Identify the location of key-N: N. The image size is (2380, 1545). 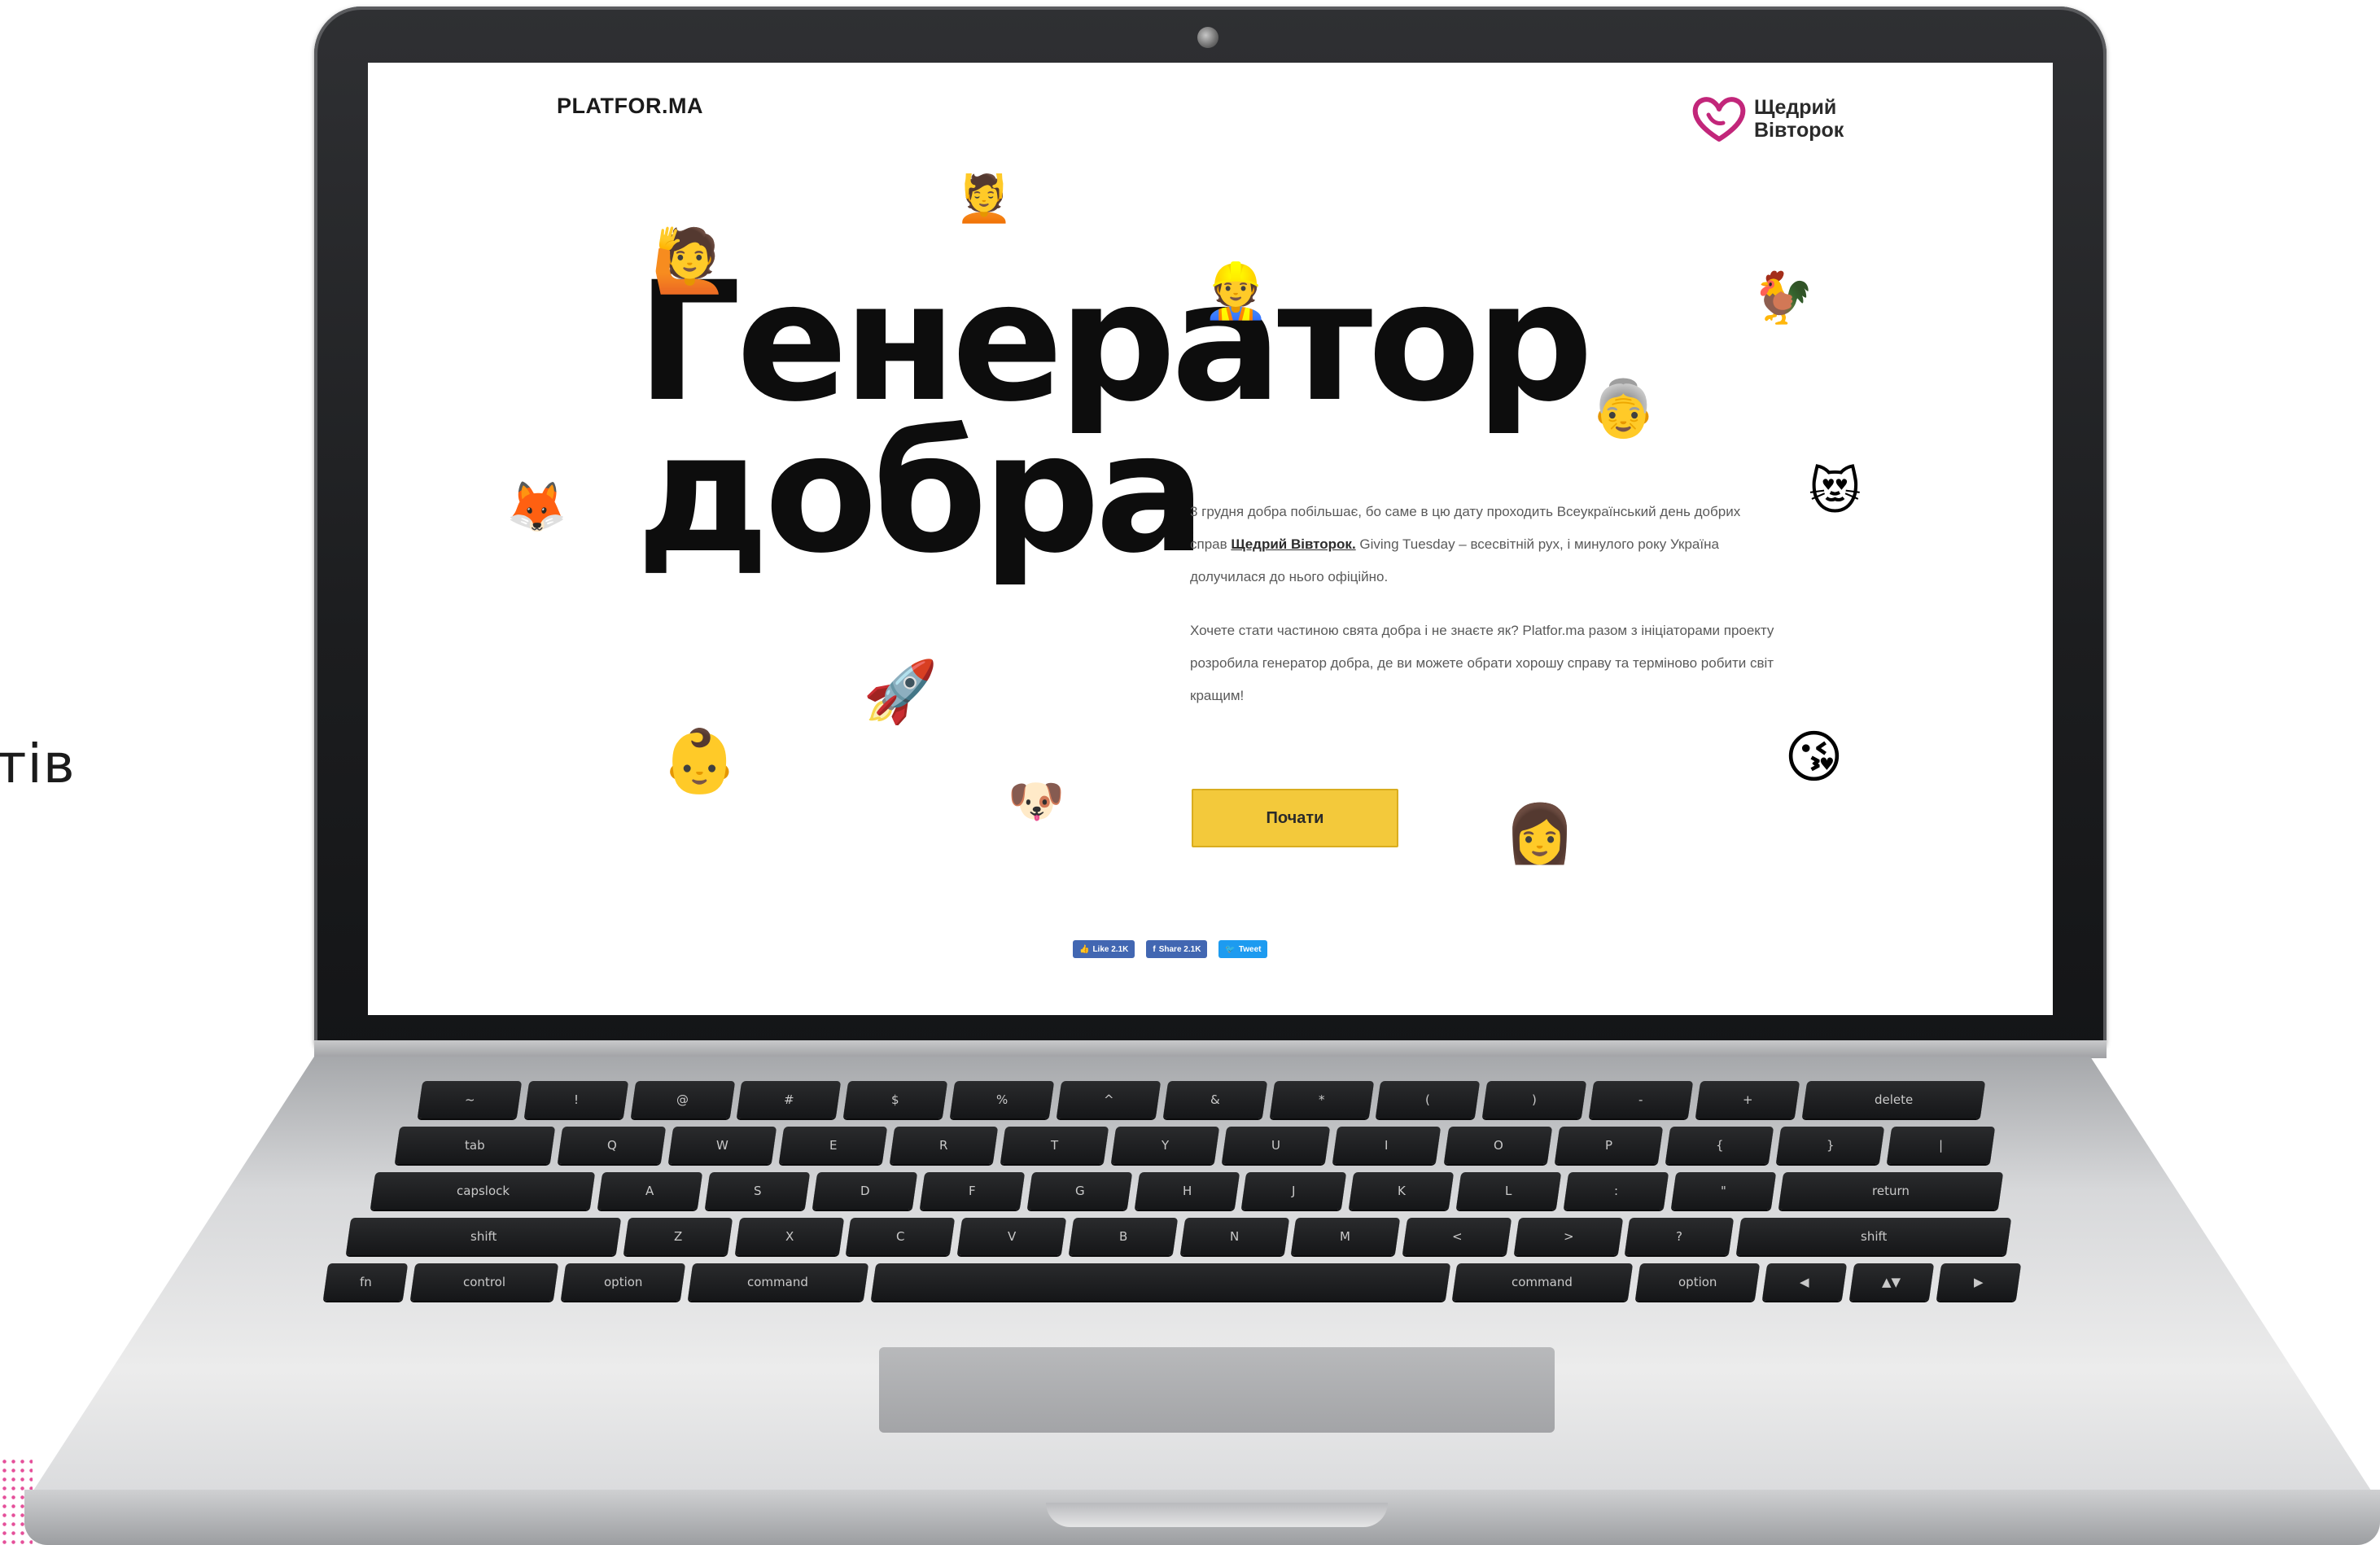
(1234, 1237).